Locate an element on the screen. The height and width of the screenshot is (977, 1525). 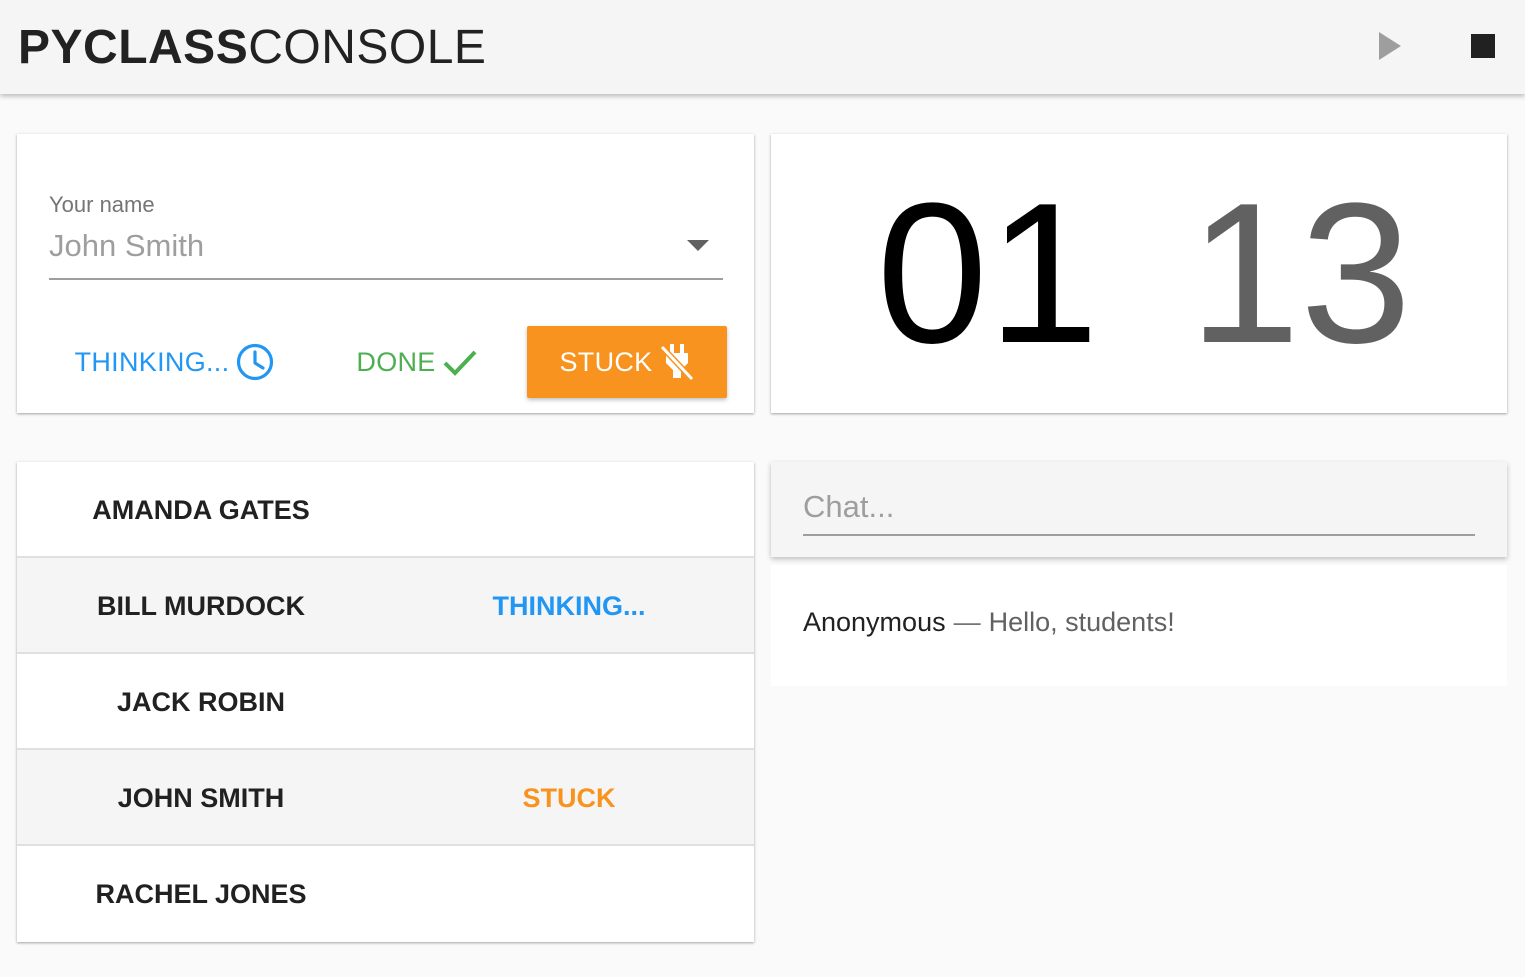
chat-message: Anonymous — Hello, students! is located at coordinates (989, 622).